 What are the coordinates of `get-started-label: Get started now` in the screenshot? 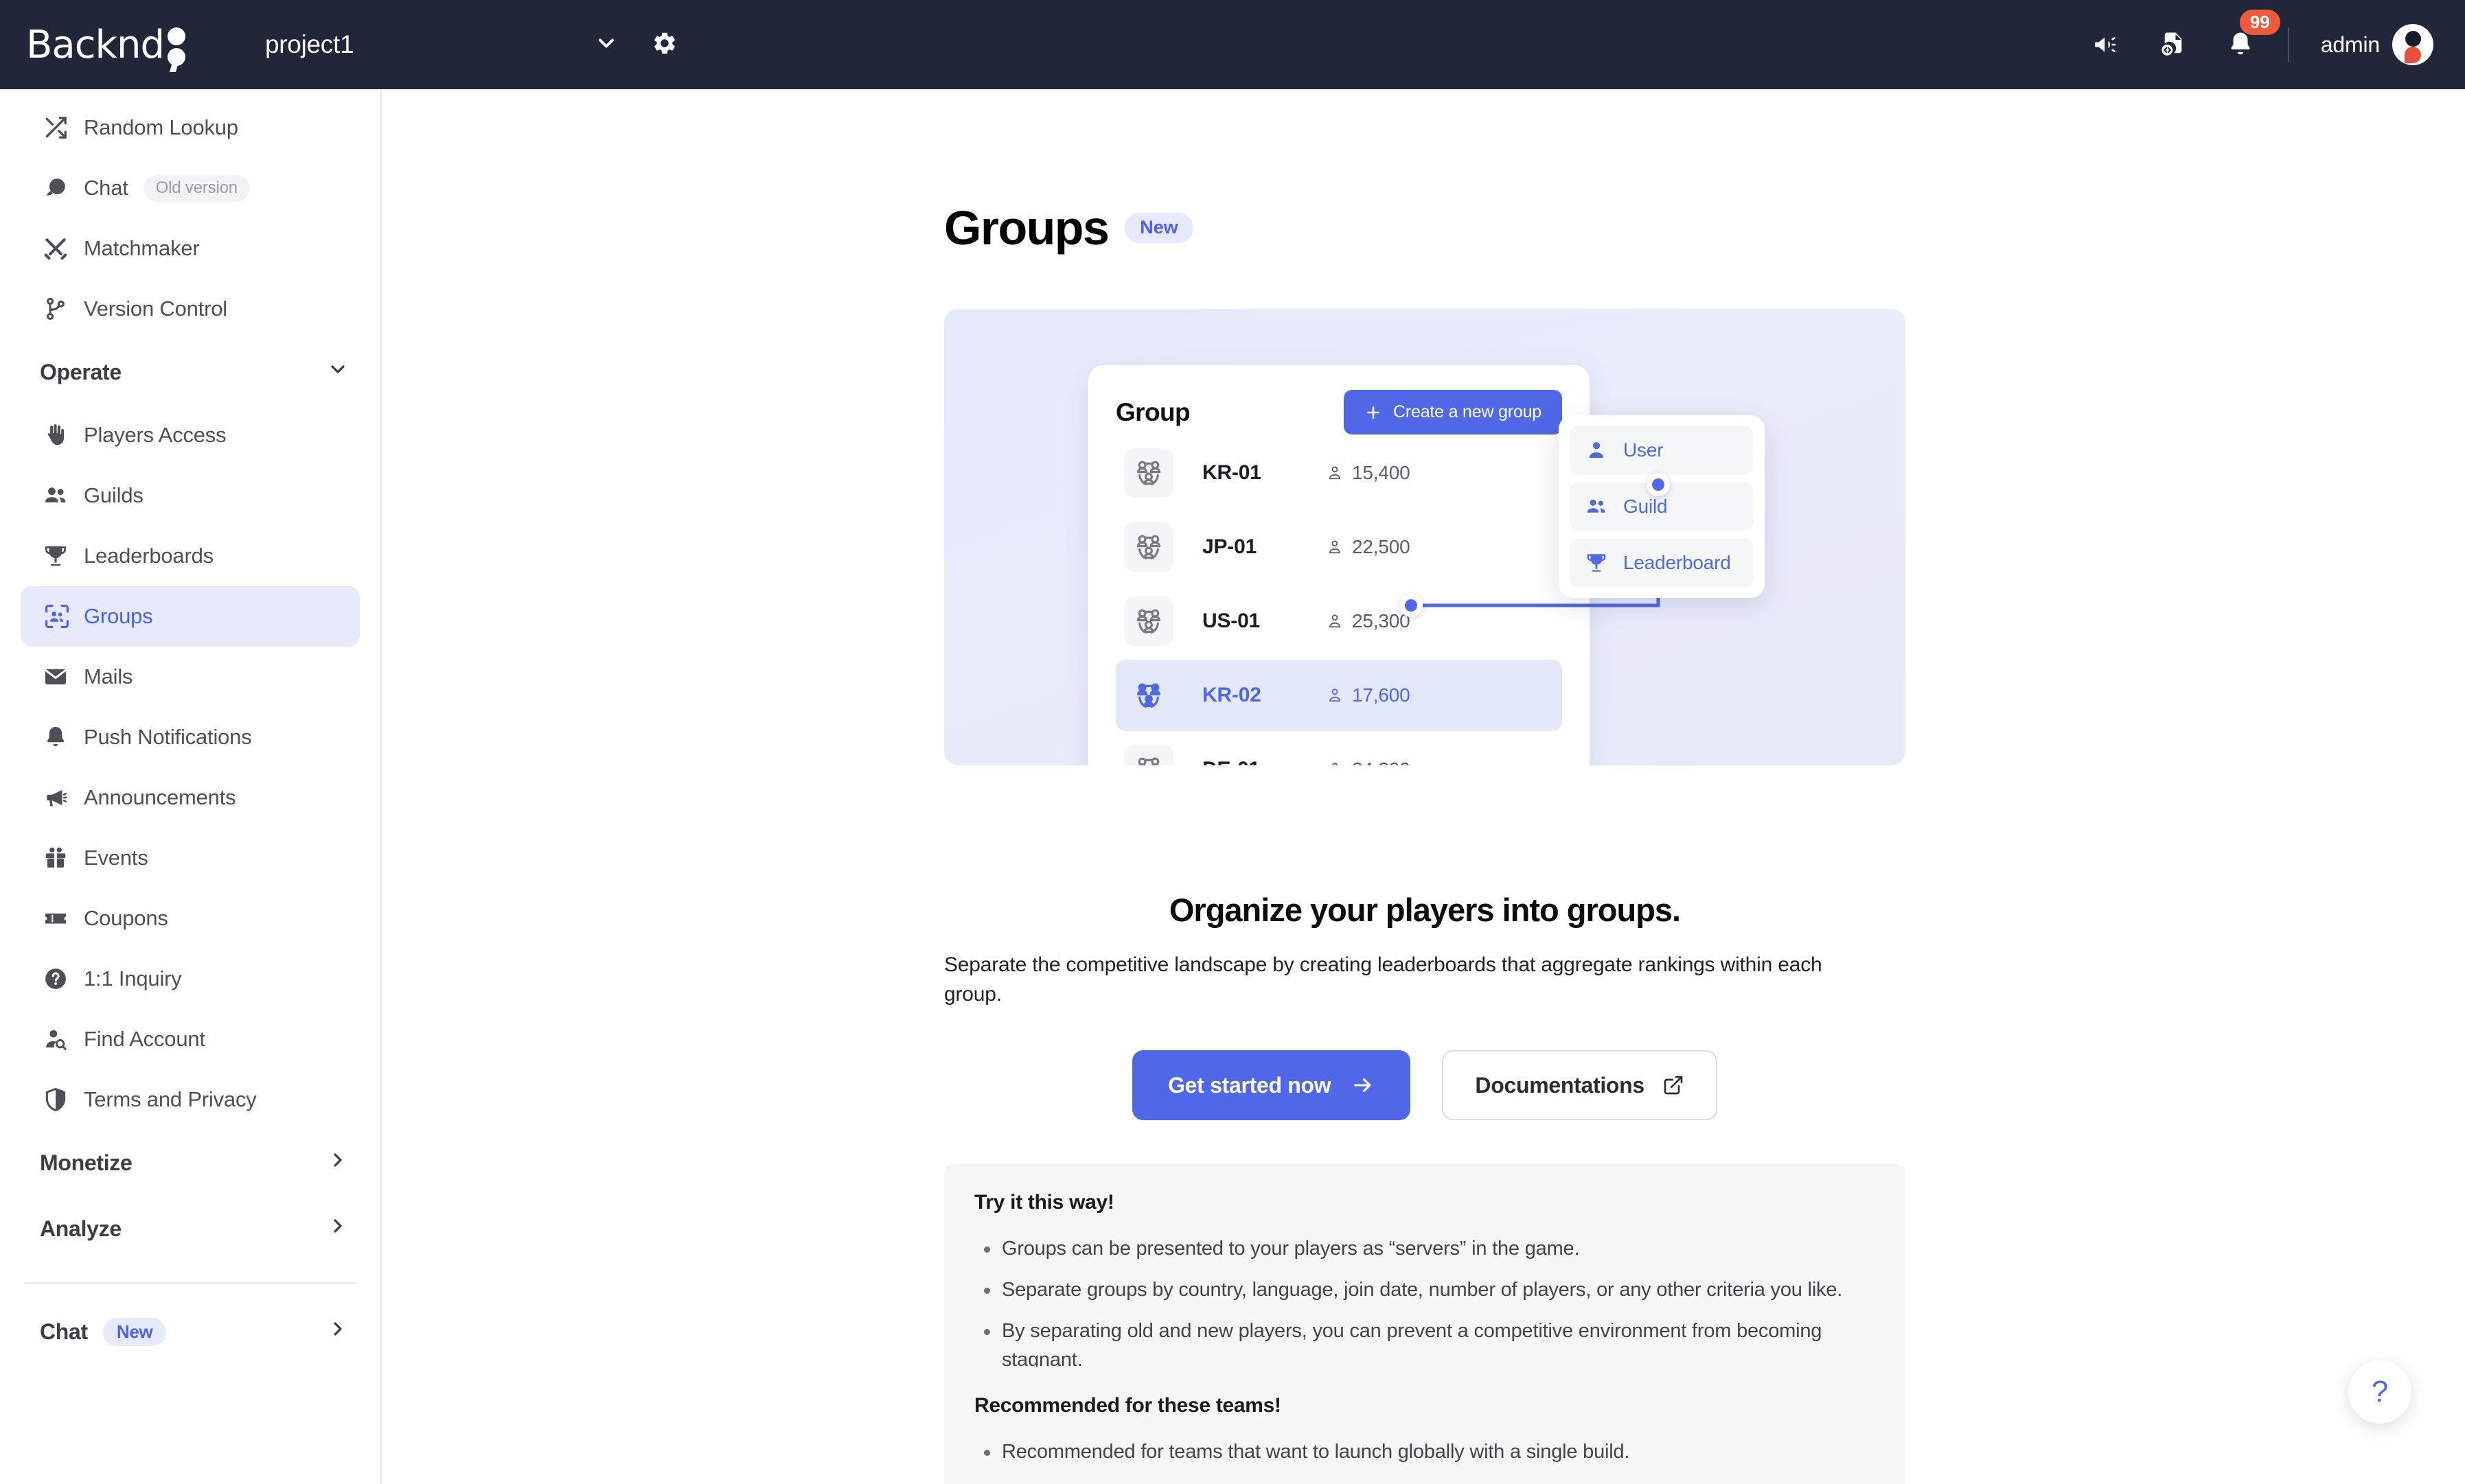 It's located at (1249, 1085).